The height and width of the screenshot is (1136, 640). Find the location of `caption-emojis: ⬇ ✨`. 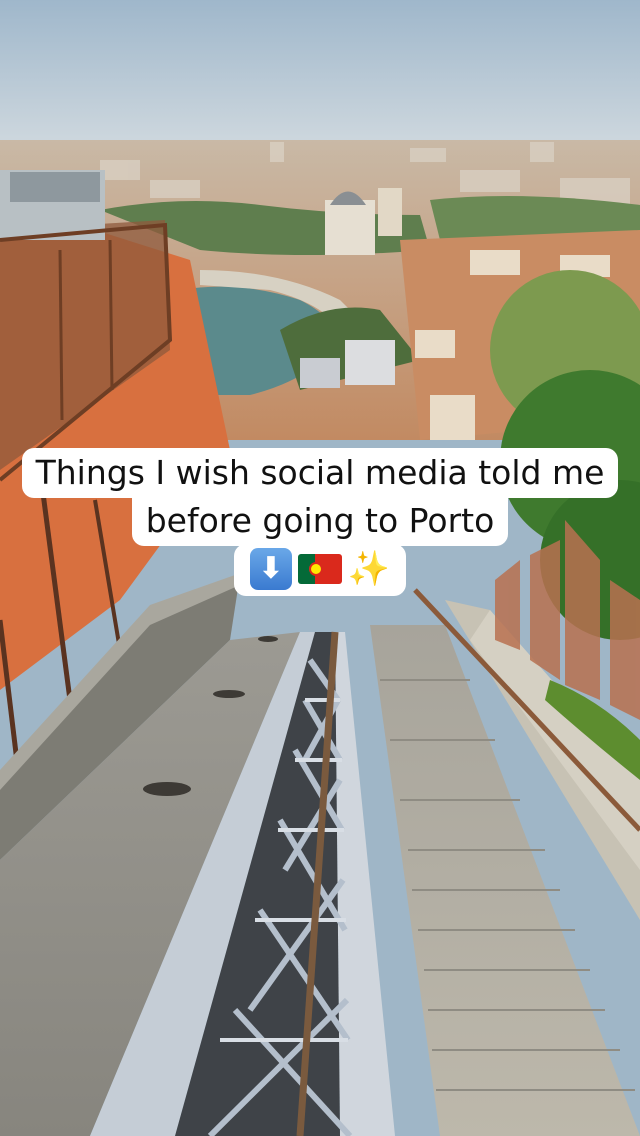

caption-emojis: ⬇ ✨ is located at coordinates (320, 570).